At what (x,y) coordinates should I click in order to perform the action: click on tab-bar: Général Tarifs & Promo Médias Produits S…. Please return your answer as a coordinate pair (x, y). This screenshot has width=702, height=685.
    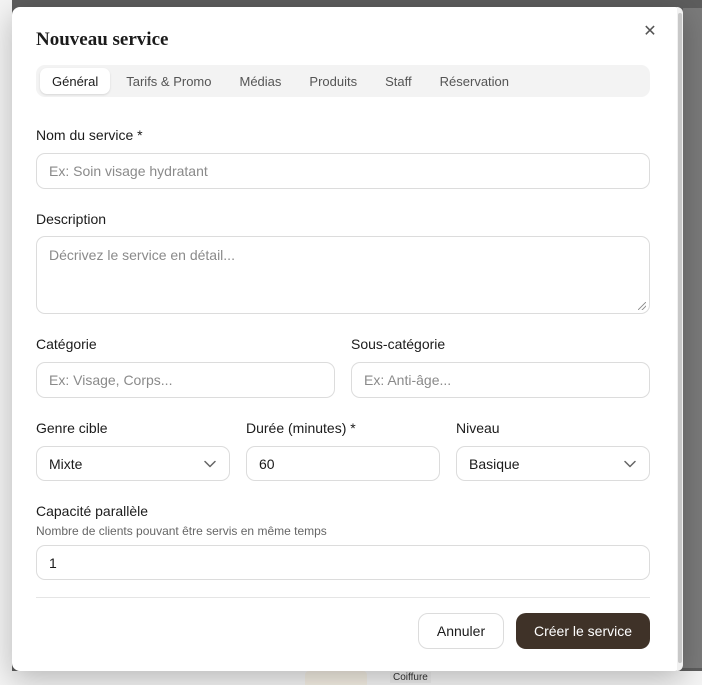
    Looking at the image, I should click on (343, 81).